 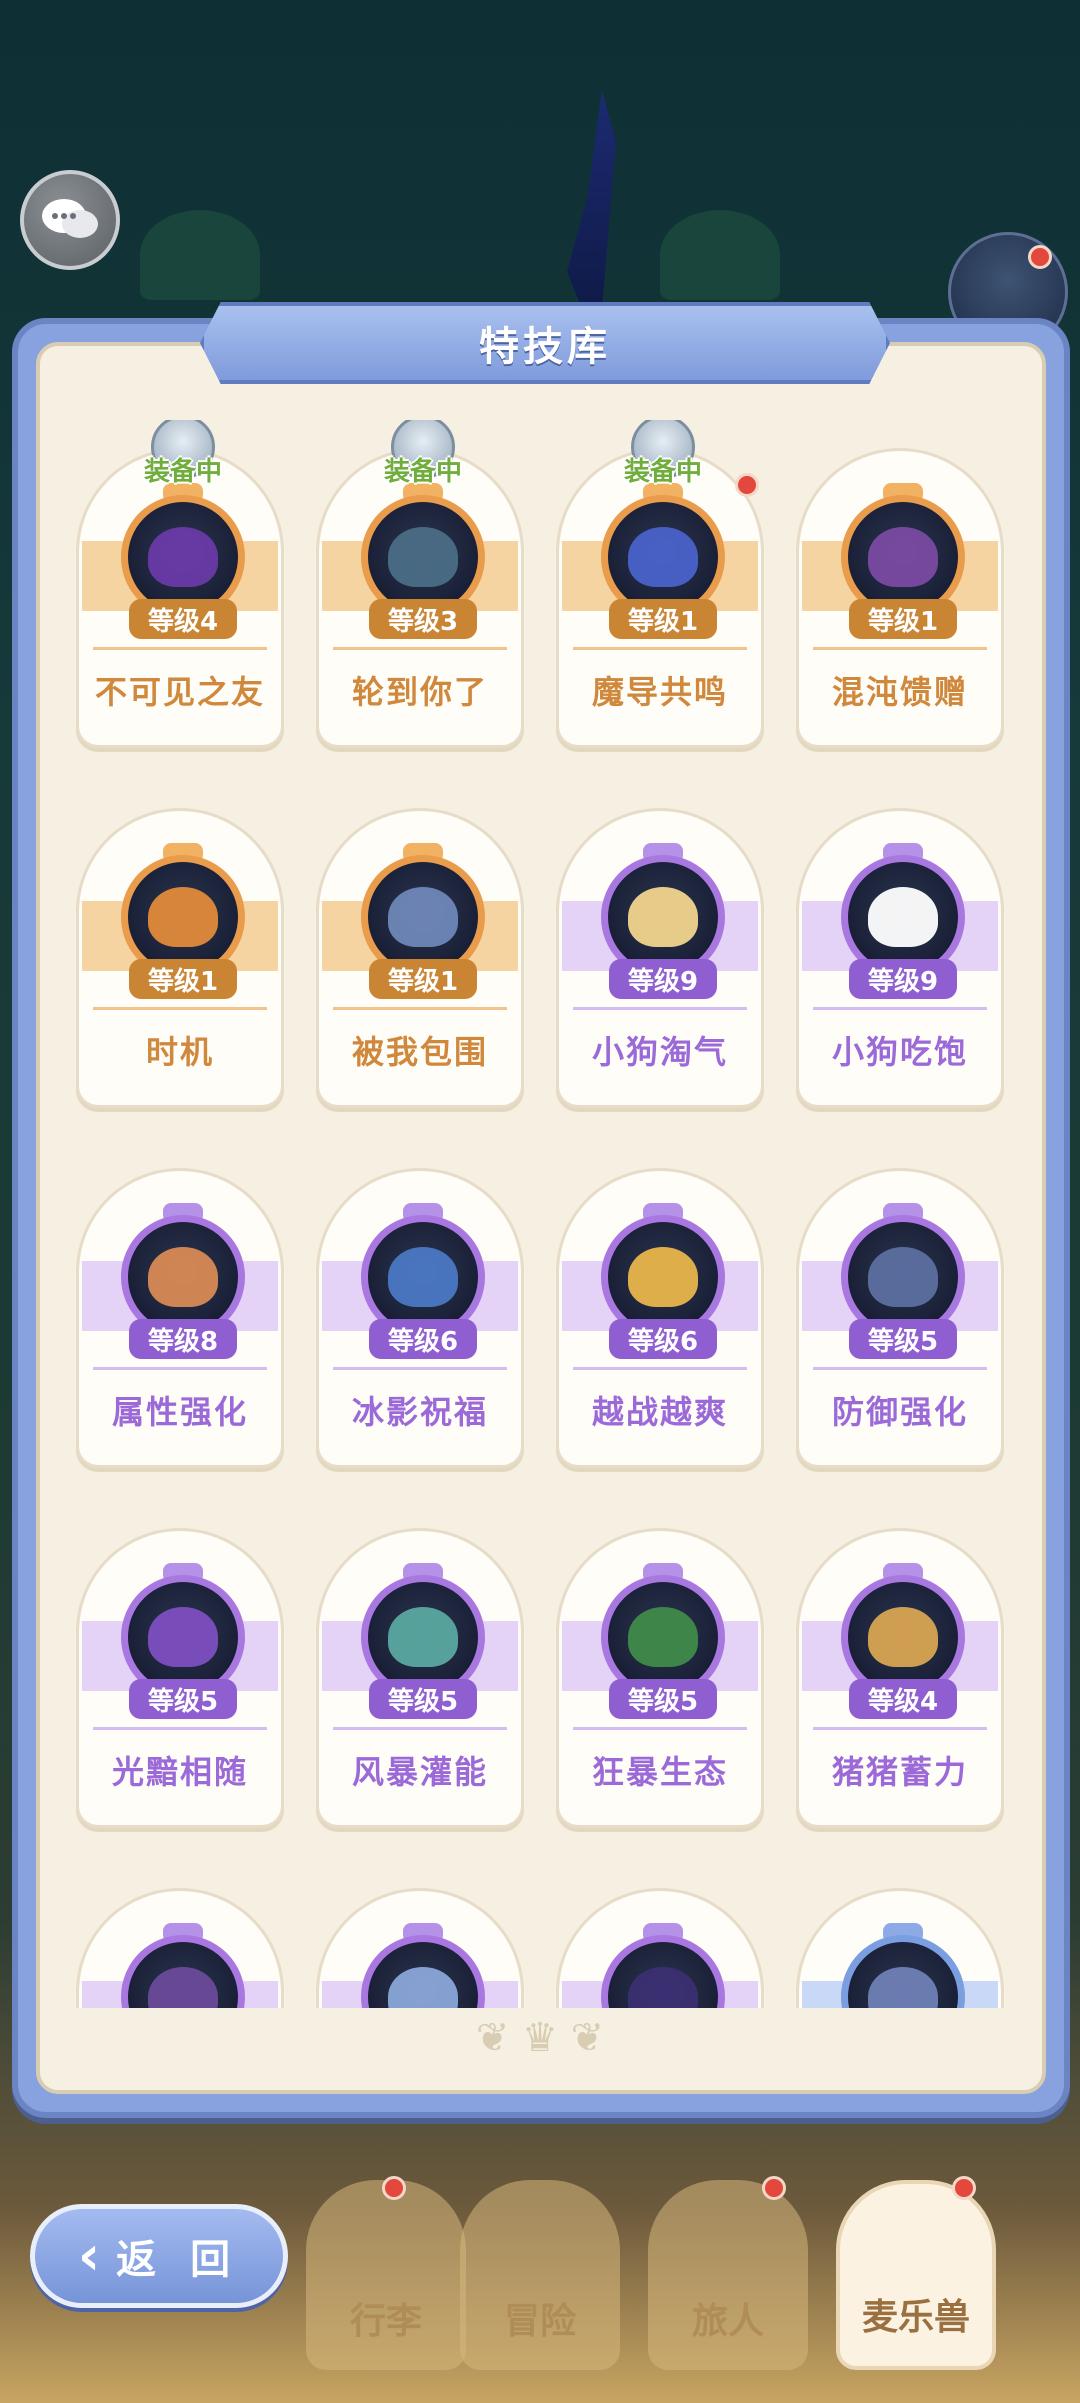 What do you see at coordinates (70, 220) in the screenshot?
I see `chat-button` at bounding box center [70, 220].